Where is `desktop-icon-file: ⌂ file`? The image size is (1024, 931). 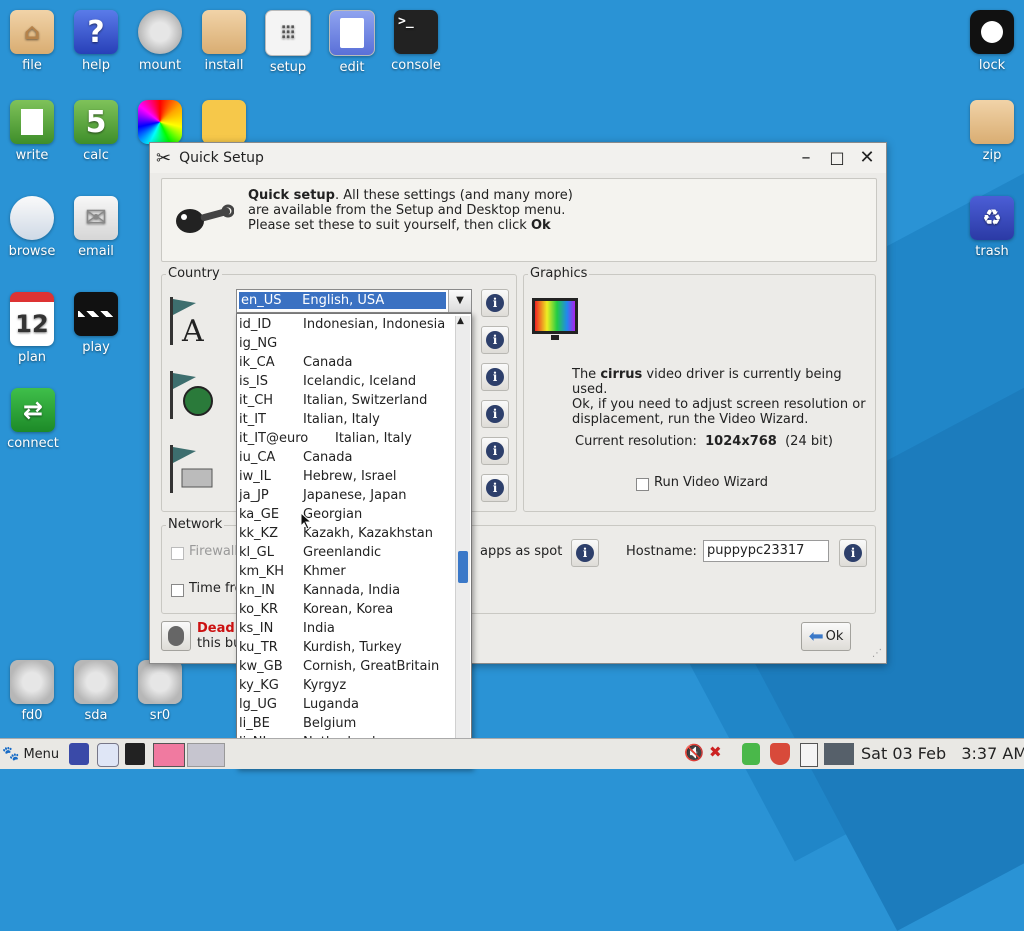 desktop-icon-file: ⌂ file is located at coordinates (32, 41).